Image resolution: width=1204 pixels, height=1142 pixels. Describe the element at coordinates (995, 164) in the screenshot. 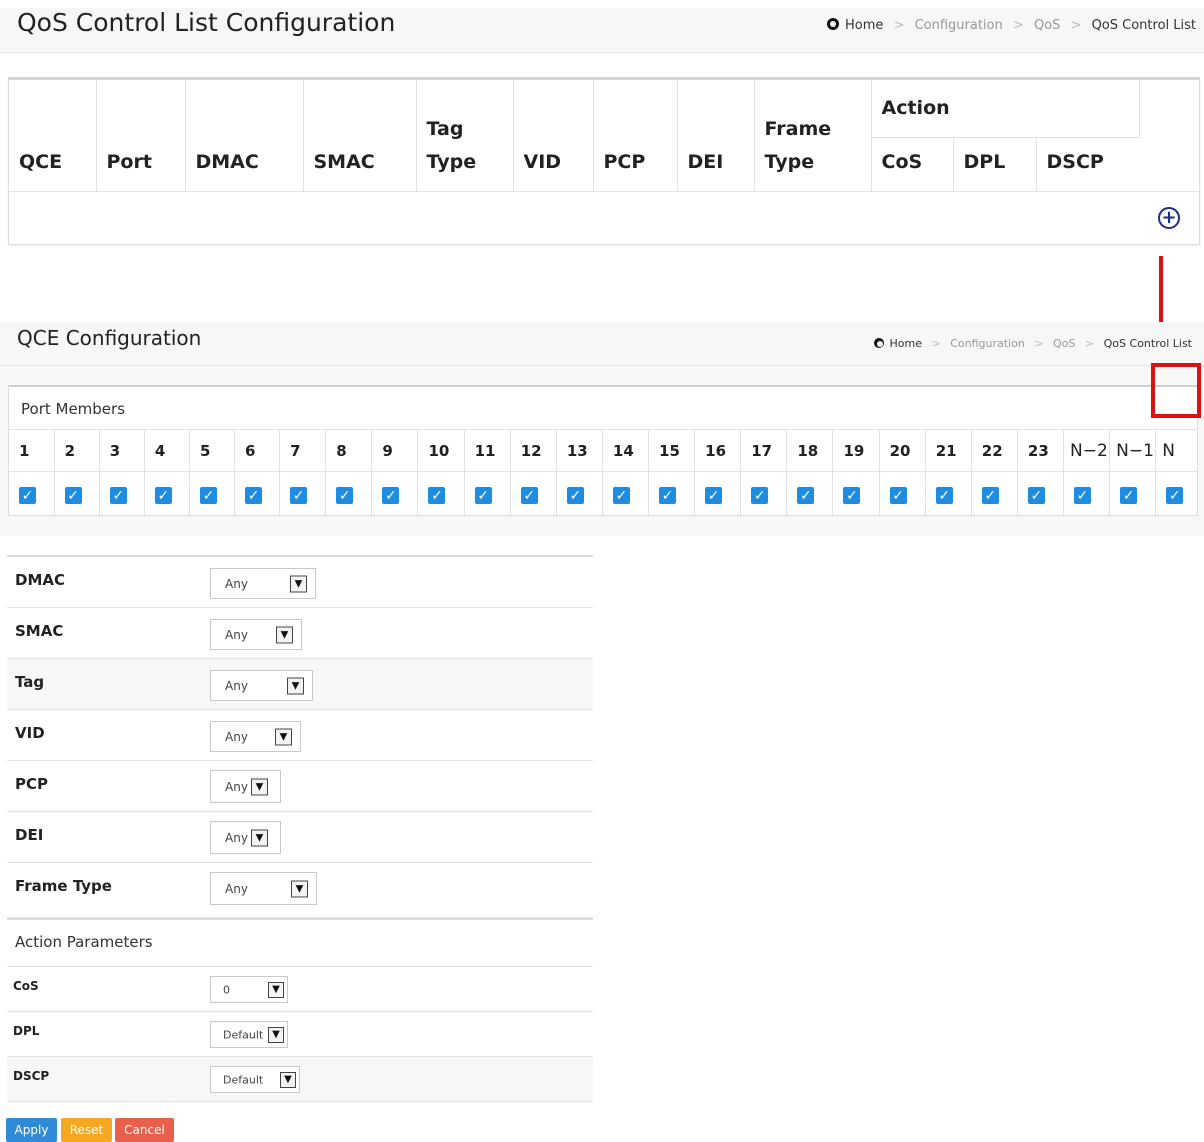

I see `col-dpl: DPL` at that location.